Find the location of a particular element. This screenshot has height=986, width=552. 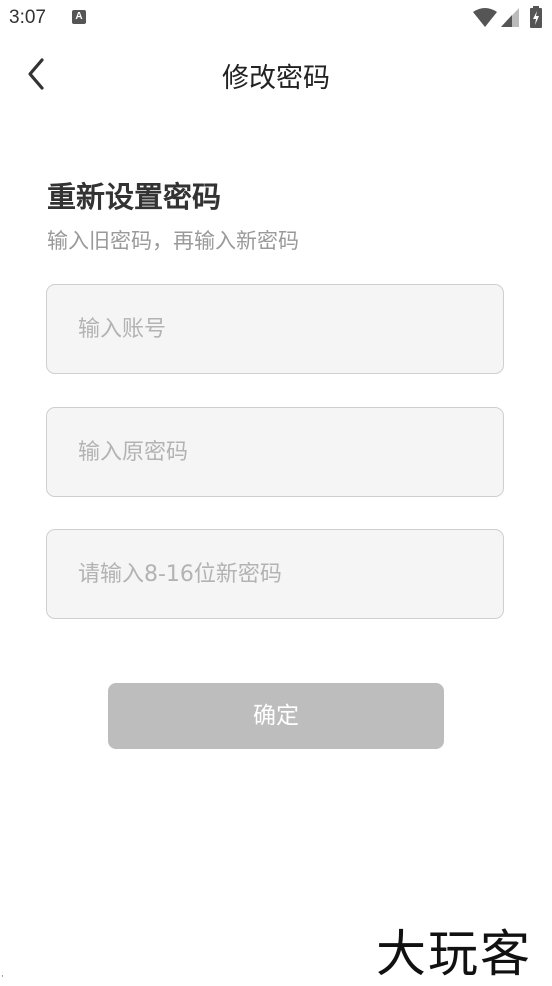

android-notification-icon: A is located at coordinates (79, 17).